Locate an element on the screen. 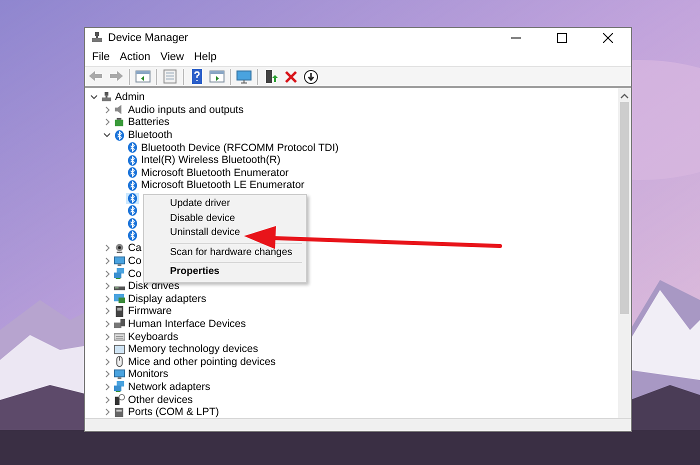  menu-item: Help is located at coordinates (205, 57).